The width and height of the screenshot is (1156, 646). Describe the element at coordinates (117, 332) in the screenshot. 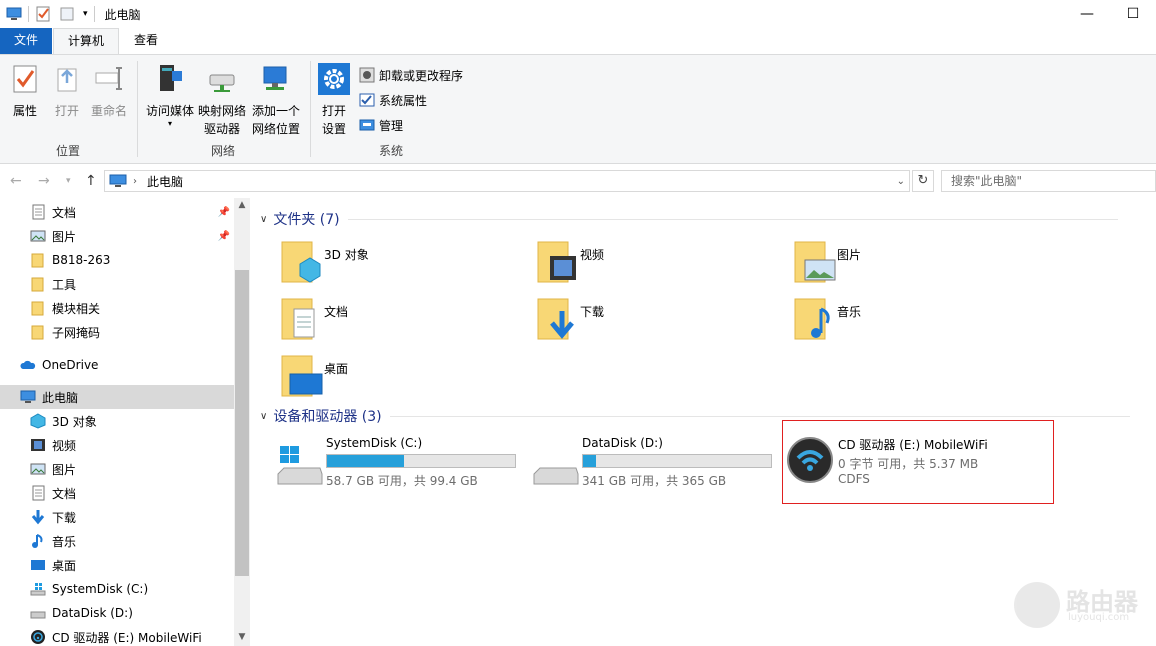

I see `nav-quick-folder: 子网掩码` at that location.